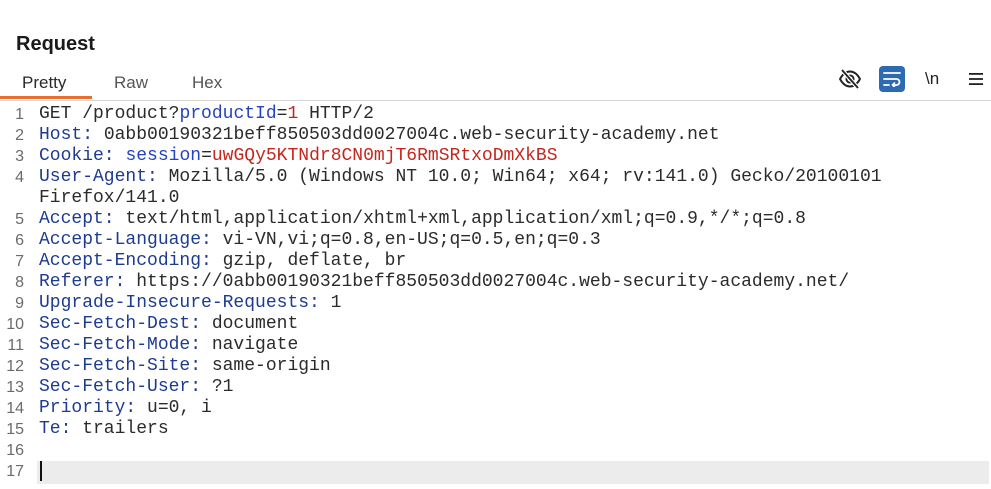 The width and height of the screenshot is (991, 489). I want to click on editor-line: 7 Accept-Encoding: gzip, deflate, br, so click(494, 261).